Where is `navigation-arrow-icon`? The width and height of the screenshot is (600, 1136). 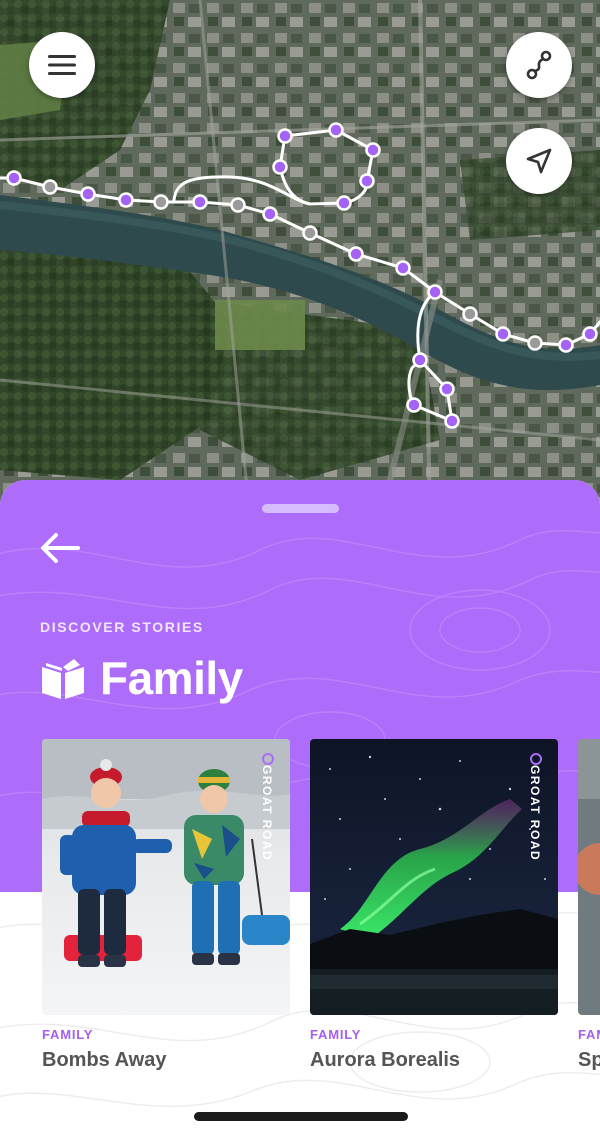
navigation-arrow-icon is located at coordinates (539, 161).